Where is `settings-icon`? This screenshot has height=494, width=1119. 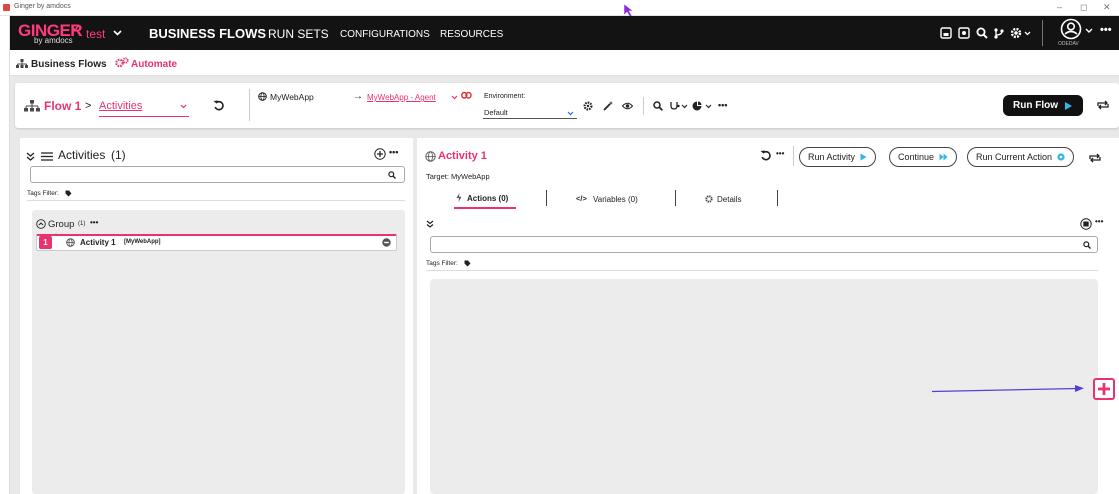 settings-icon is located at coordinates (1016, 33).